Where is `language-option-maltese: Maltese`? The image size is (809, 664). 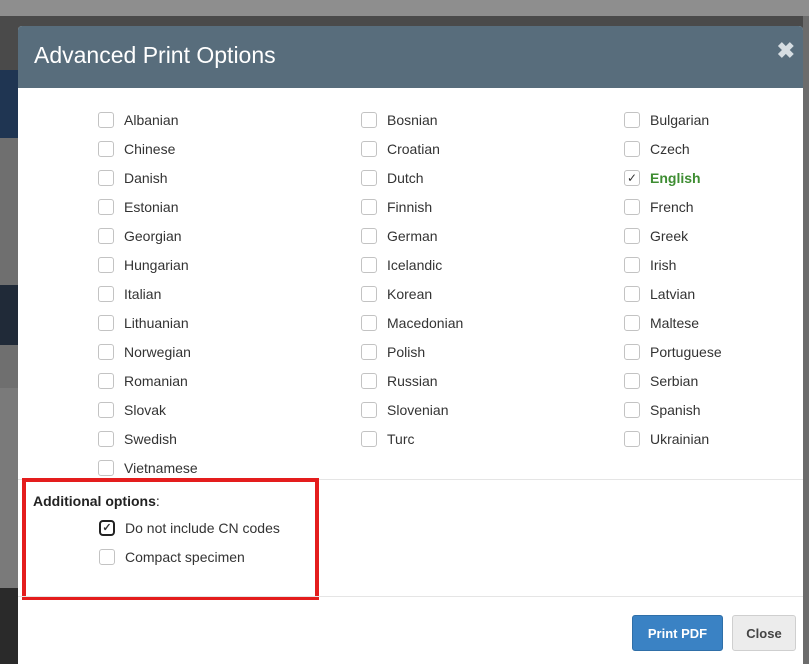 language-option-maltese: Maltese is located at coordinates (661, 323).